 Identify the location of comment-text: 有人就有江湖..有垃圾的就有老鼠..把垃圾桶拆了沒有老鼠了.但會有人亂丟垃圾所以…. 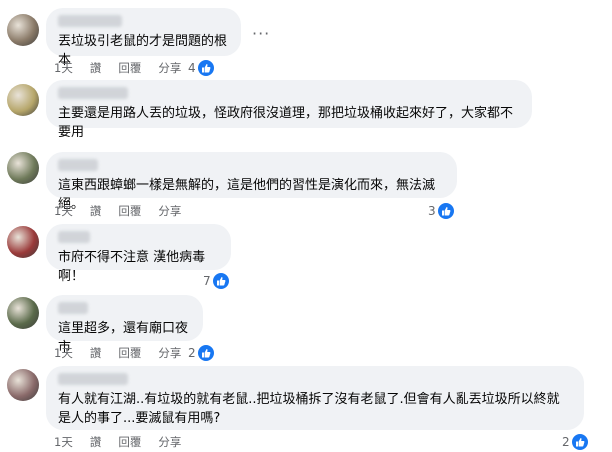
(309, 409).